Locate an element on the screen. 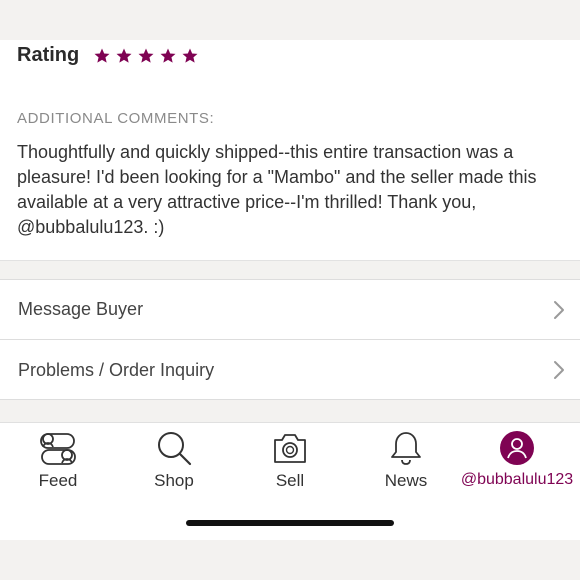  profile-icon is located at coordinates (517, 448).